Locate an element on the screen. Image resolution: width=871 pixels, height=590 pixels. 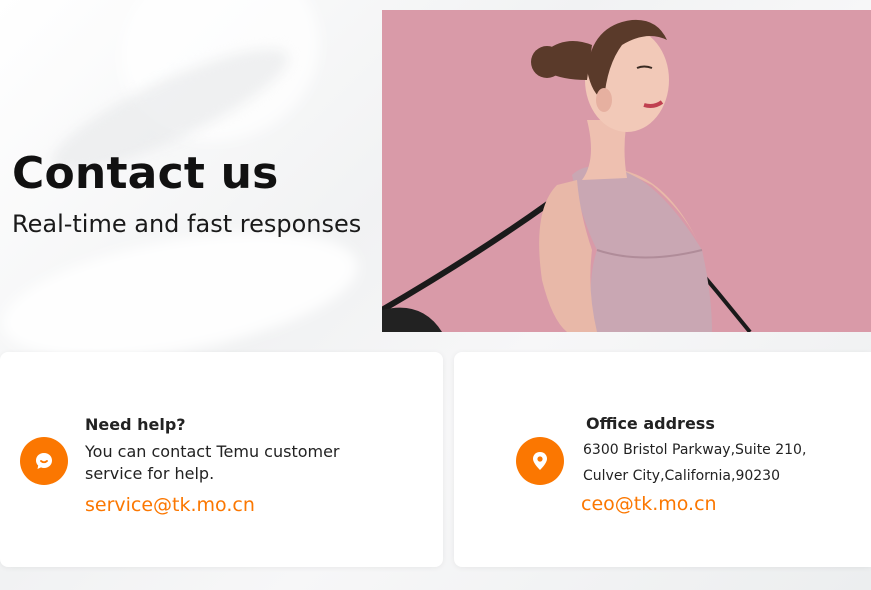
help-text-line2: service for help. is located at coordinates (150, 473).